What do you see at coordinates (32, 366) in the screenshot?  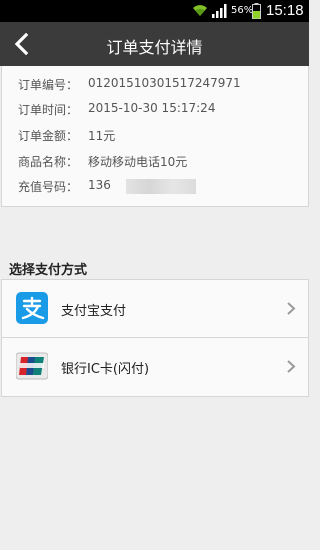 I see `unionpay-icon` at bounding box center [32, 366].